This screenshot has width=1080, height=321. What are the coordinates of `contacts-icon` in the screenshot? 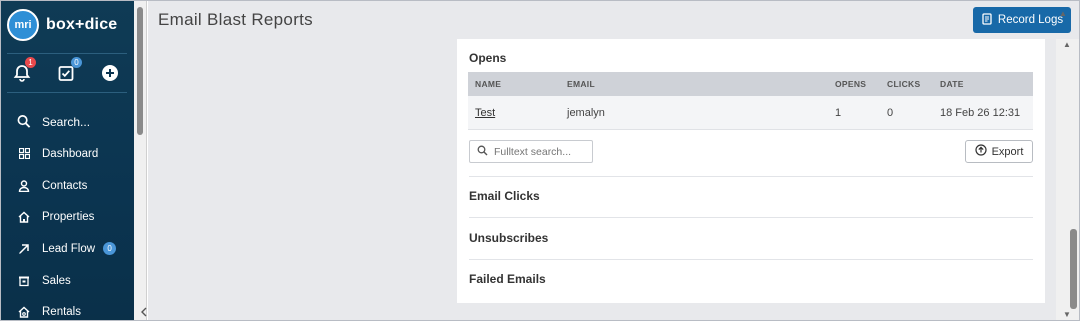 It's located at (24, 186).